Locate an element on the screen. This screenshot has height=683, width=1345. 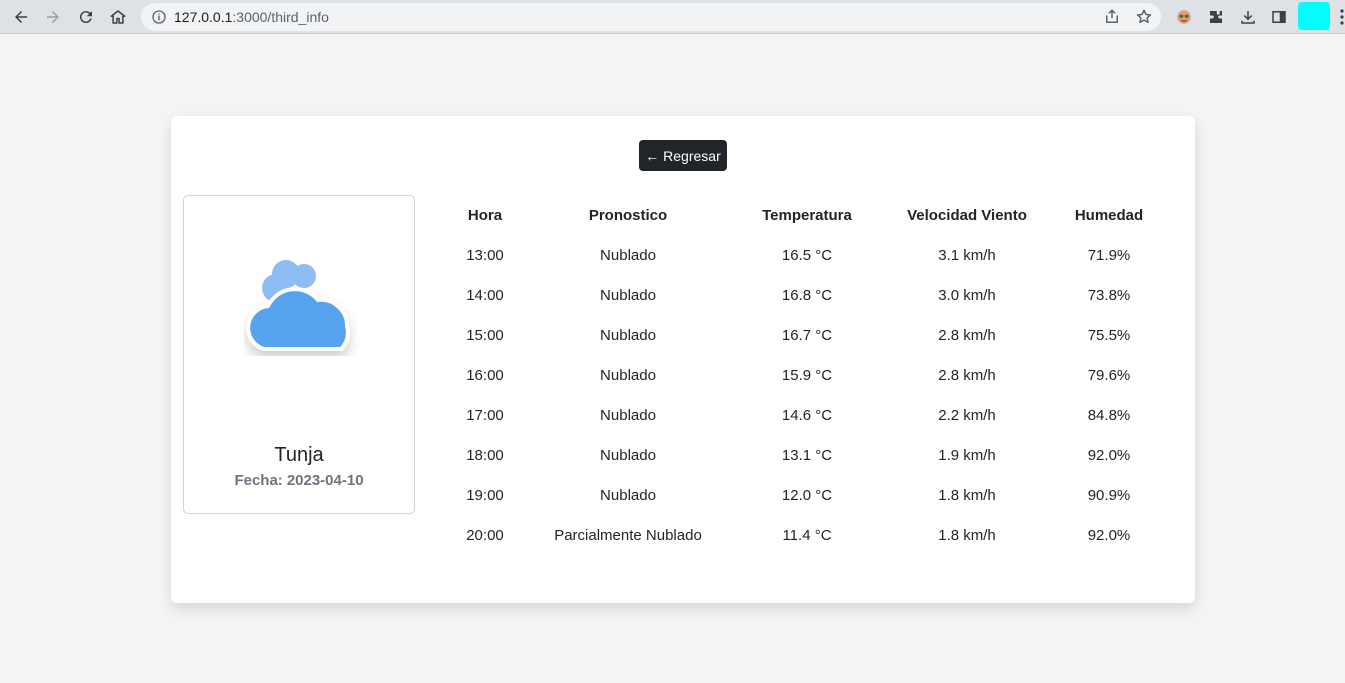
header-temperatura: Temperatura is located at coordinates (807, 215).